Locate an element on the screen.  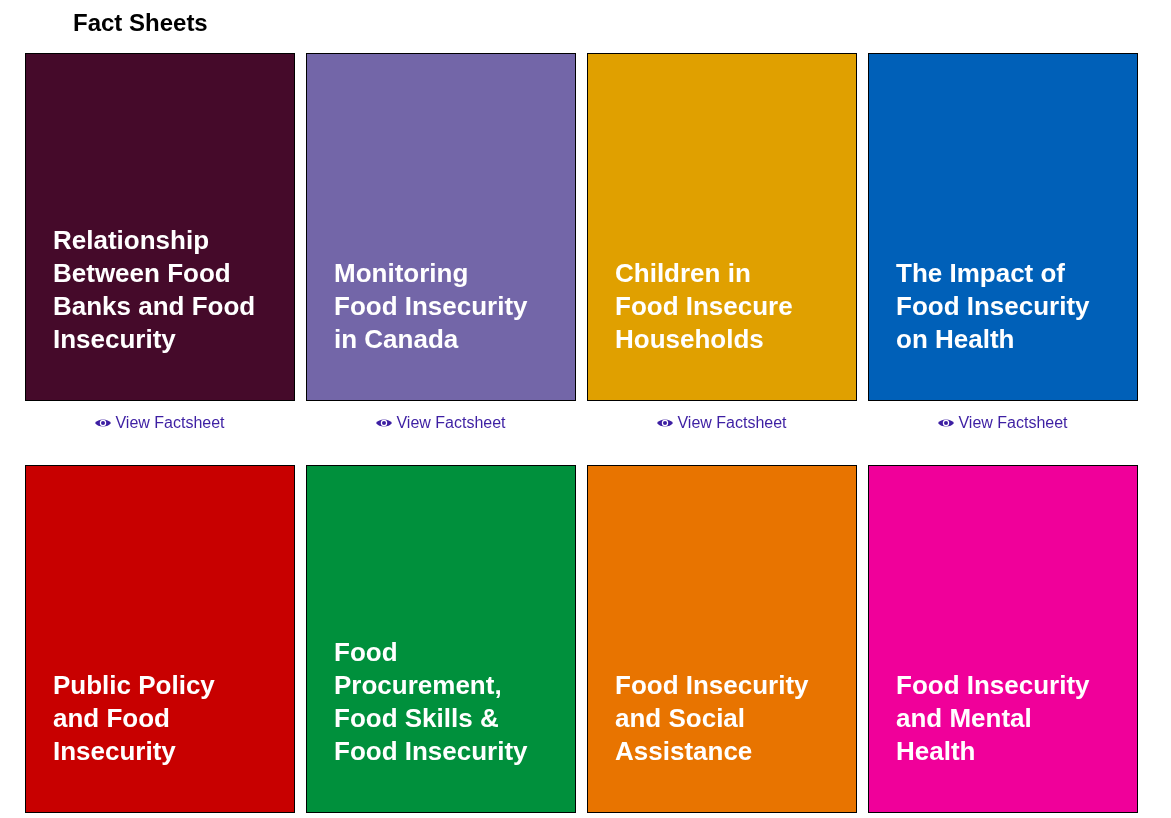
factsheet-cover: Public Policy and Food Insecurity is located at coordinates (160, 639).